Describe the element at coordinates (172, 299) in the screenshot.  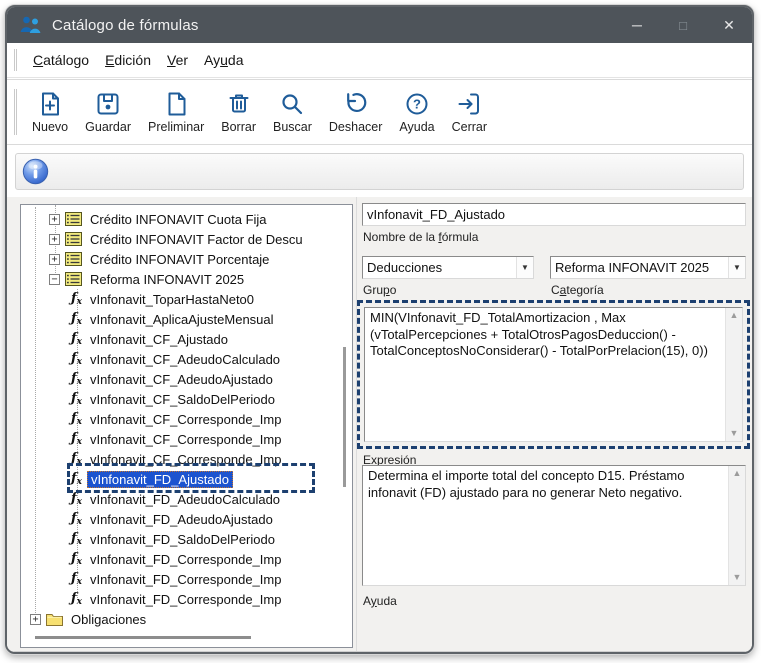
I see `tree-item-label: vInfonavit_ToparHastaNeto0` at that location.